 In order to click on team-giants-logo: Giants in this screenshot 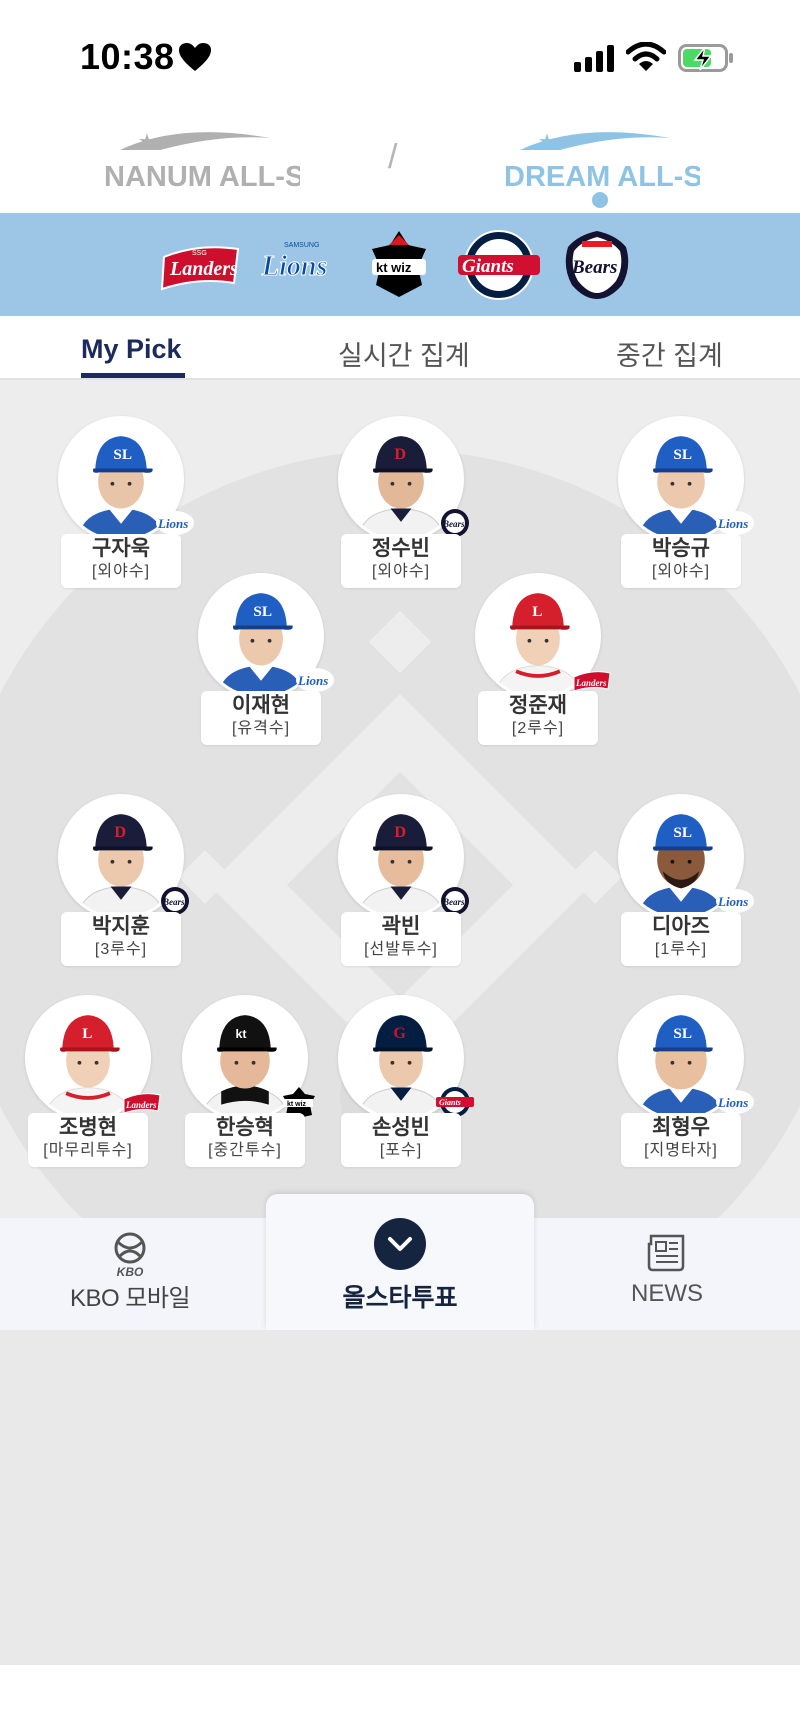, I will do `click(499, 265)`.